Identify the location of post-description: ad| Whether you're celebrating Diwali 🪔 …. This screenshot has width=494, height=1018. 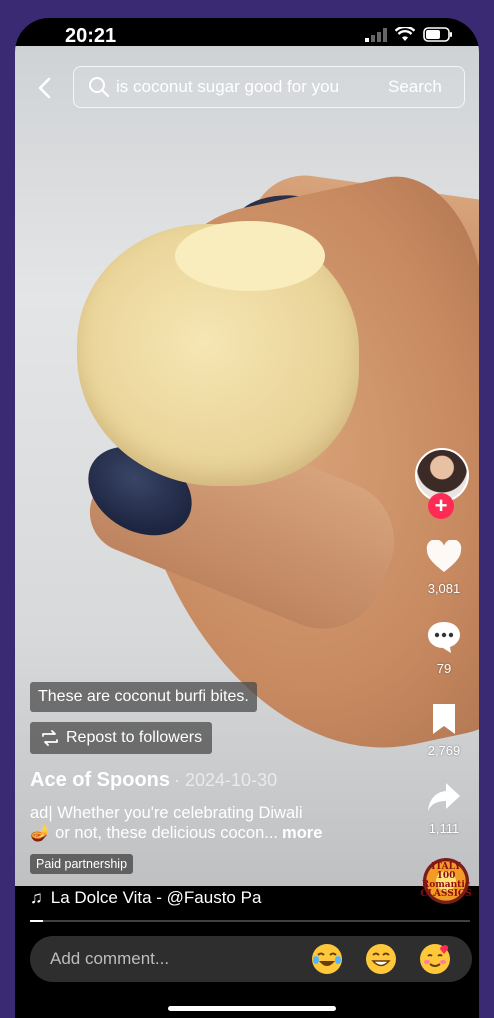
(210, 823).